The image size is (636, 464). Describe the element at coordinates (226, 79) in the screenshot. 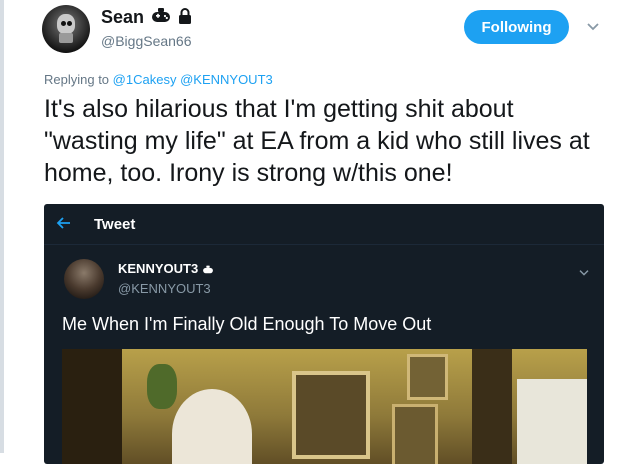

I see `mention-link-kennyout3: @KENNYOUT3` at that location.